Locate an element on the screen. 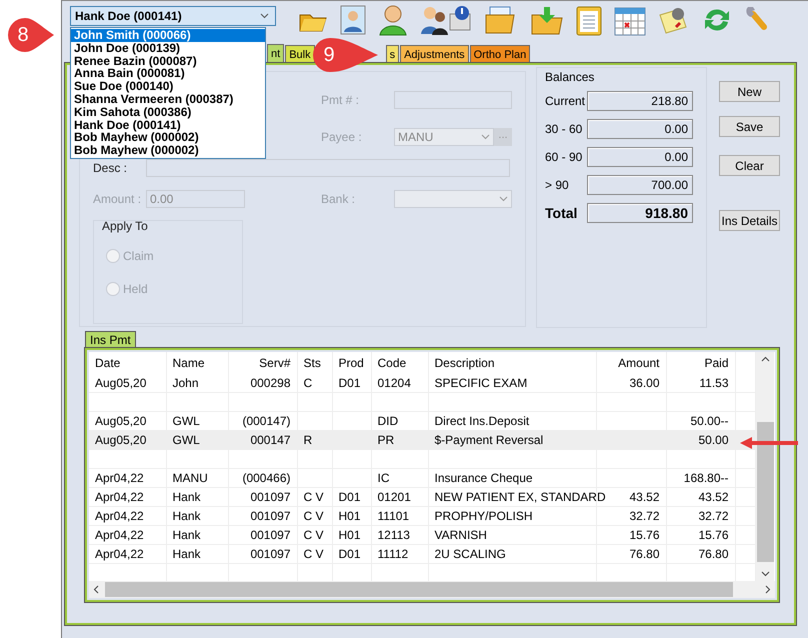 The width and height of the screenshot is (808, 638). field-label: Amount : is located at coordinates (117, 199).